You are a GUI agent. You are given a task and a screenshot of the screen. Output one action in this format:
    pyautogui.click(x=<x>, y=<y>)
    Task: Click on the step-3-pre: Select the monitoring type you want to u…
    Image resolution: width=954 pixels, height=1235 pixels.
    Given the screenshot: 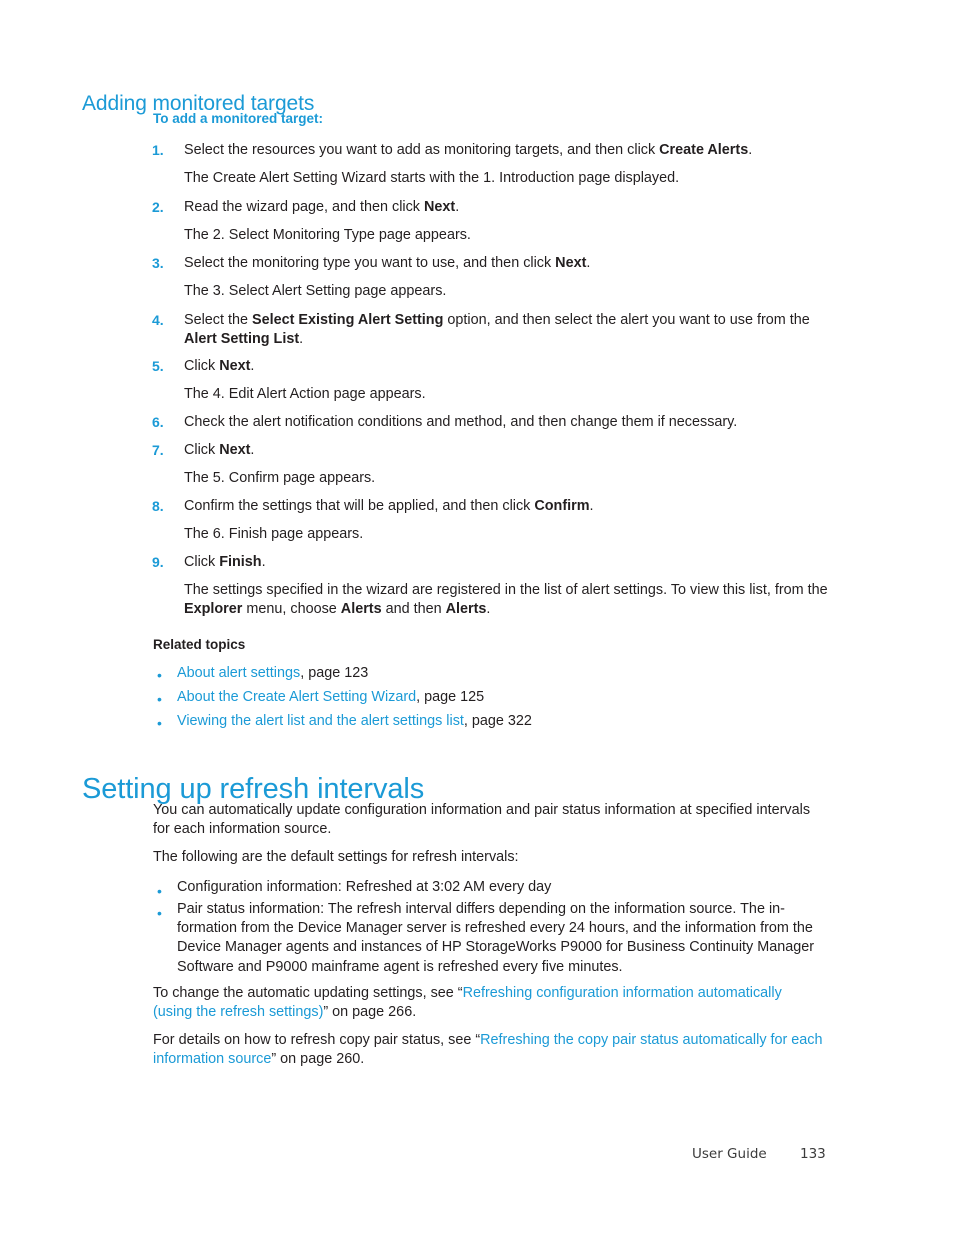 What is the action you would take?
    pyautogui.click(x=370, y=263)
    